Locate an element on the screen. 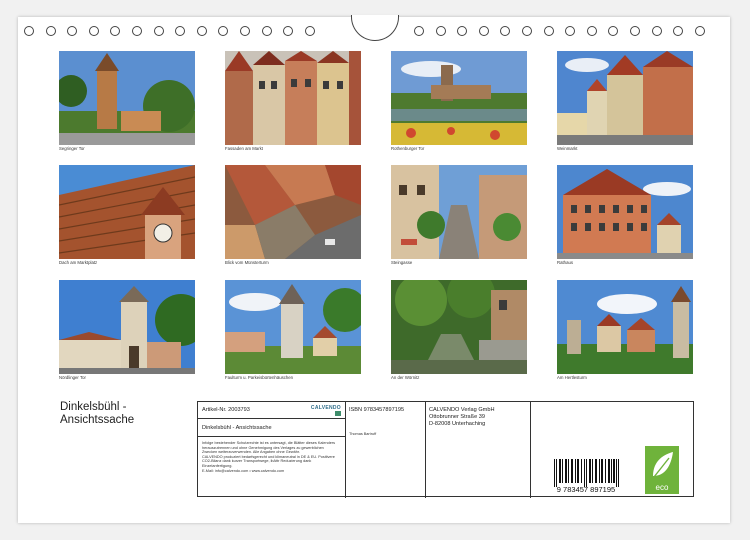 The height and width of the screenshot is (540, 750). photo-tile: Rothenburger Tor is located at coordinates (459, 101).